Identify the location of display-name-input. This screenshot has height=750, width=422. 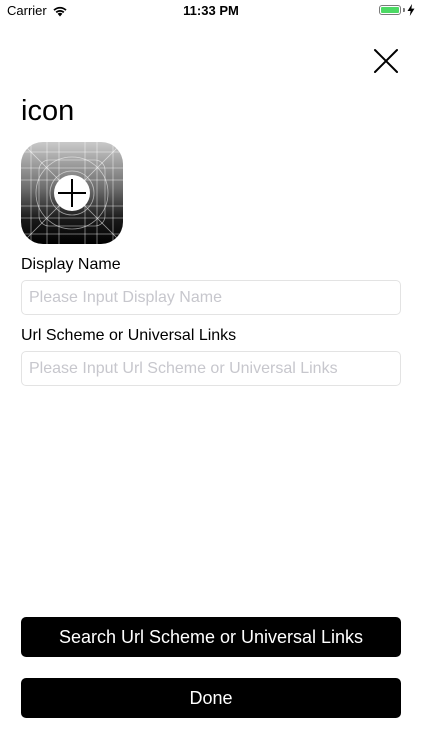
(211, 297).